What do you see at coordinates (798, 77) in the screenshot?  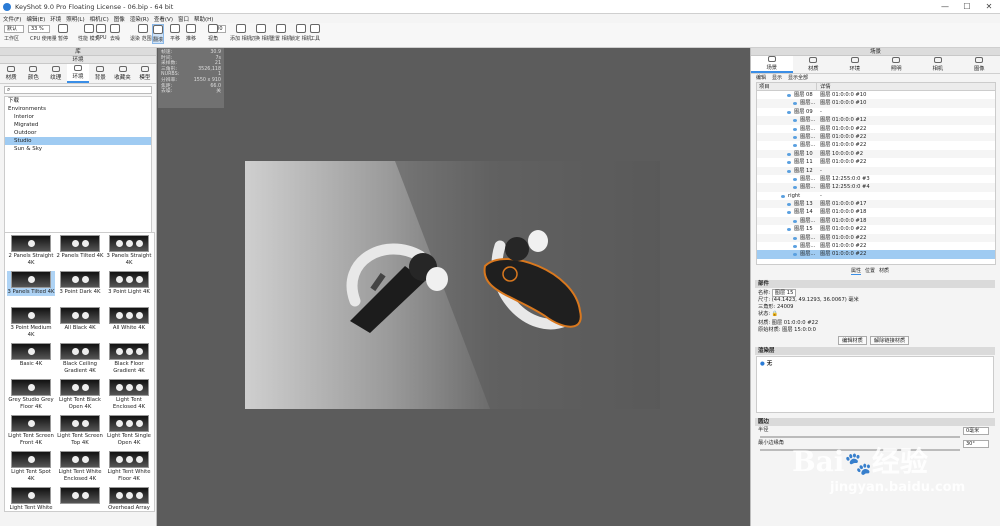 I see `scene-show-all-button: 显示全部` at bounding box center [798, 77].